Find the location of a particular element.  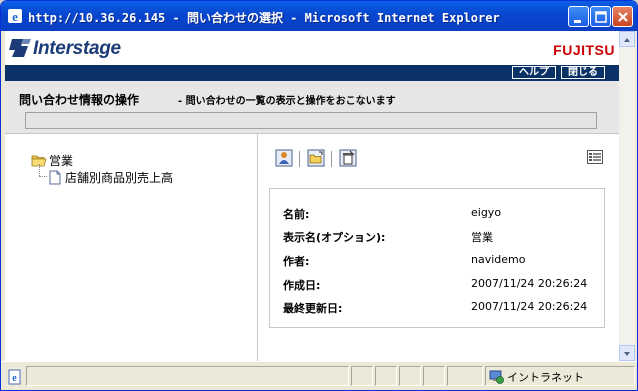

document-icon is located at coordinates (55, 177).